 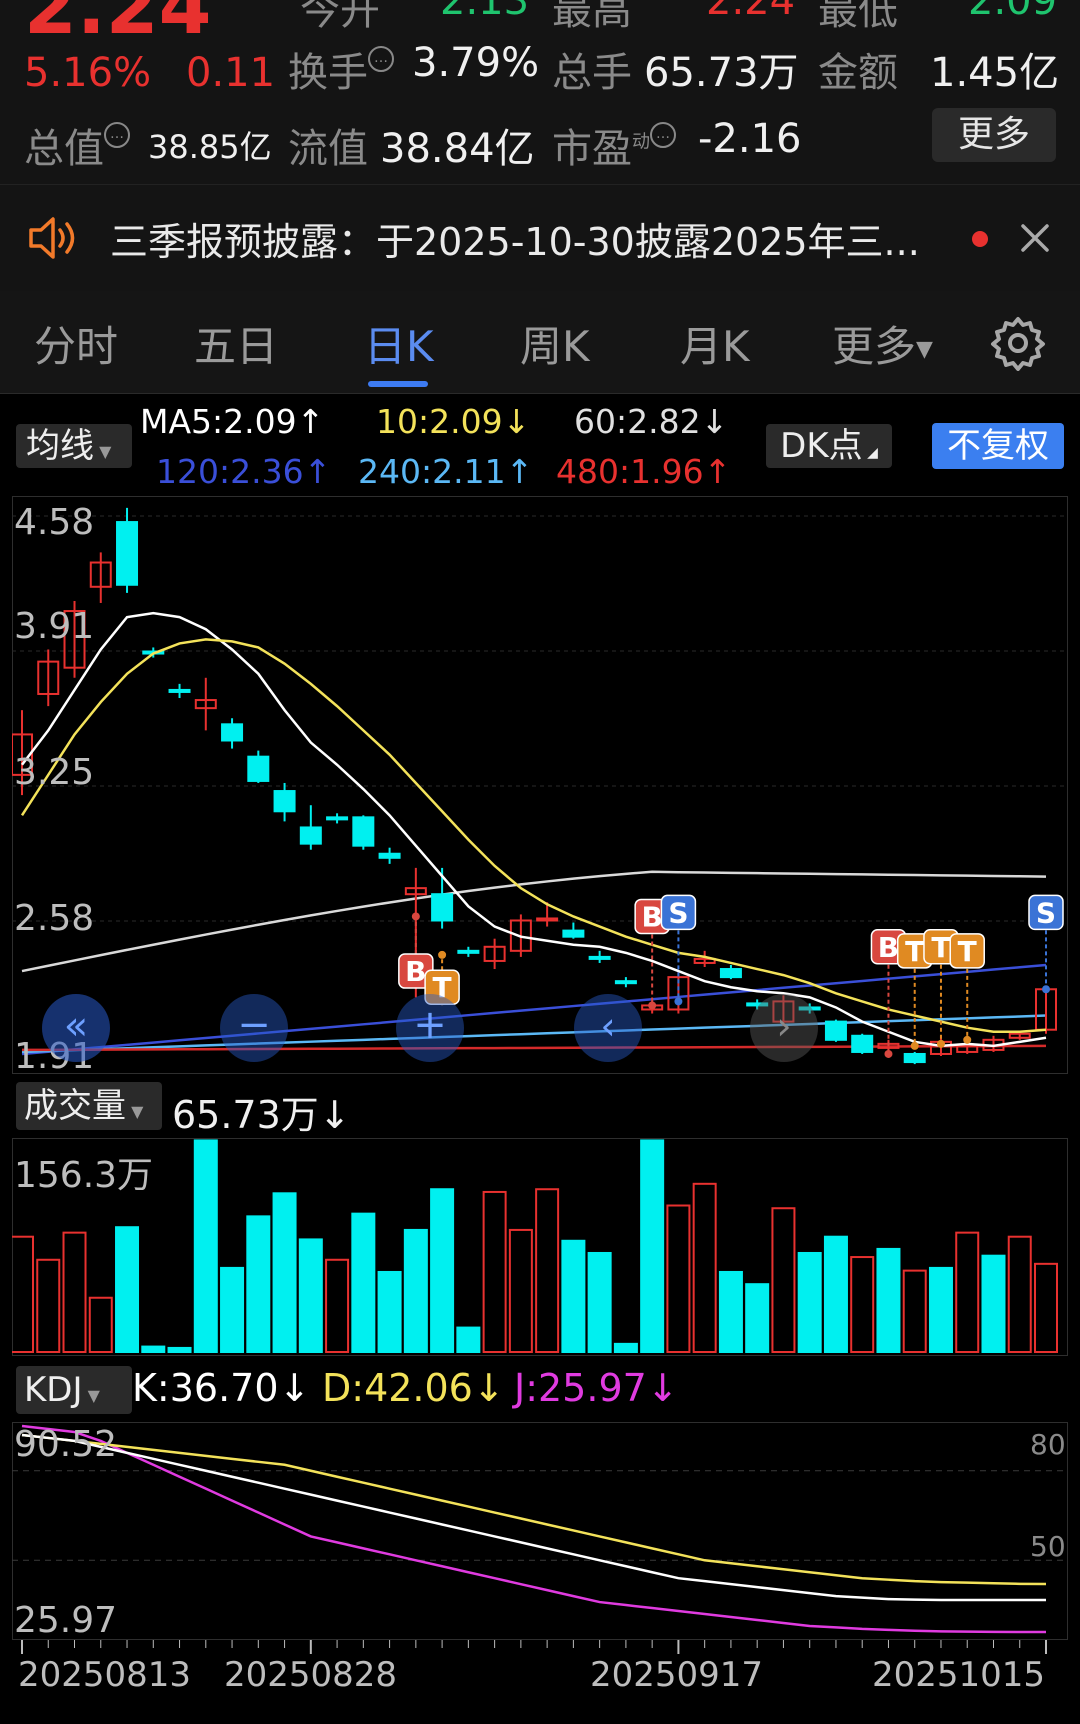 I want to click on tab-monthly-k: 月K, so click(x=715, y=343).